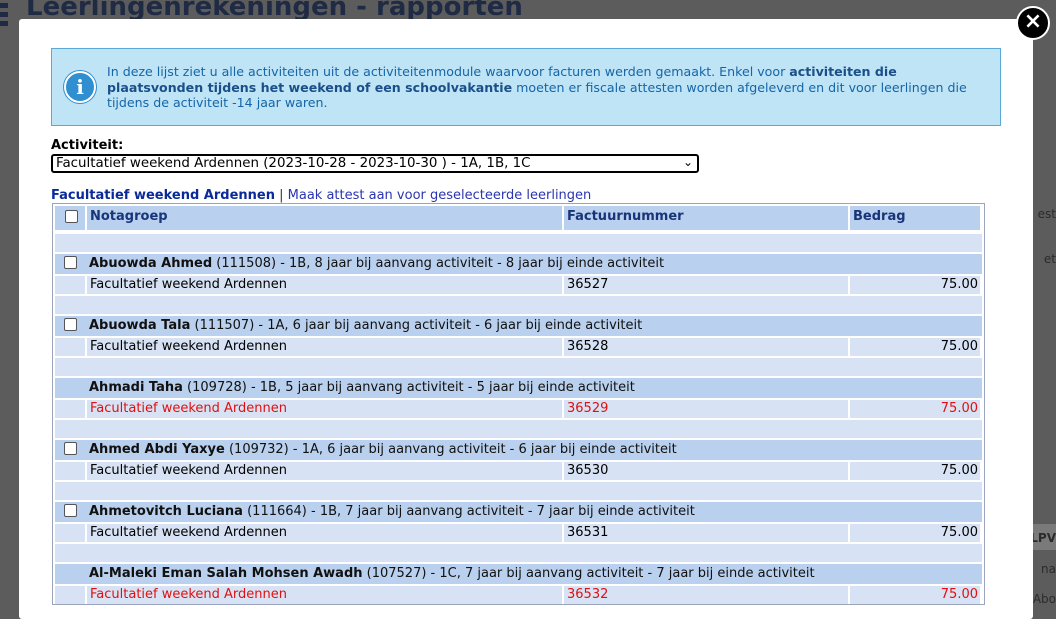 The image size is (1056, 619). I want to click on column-header-factuurnummer: Factuurnummer, so click(706, 218).